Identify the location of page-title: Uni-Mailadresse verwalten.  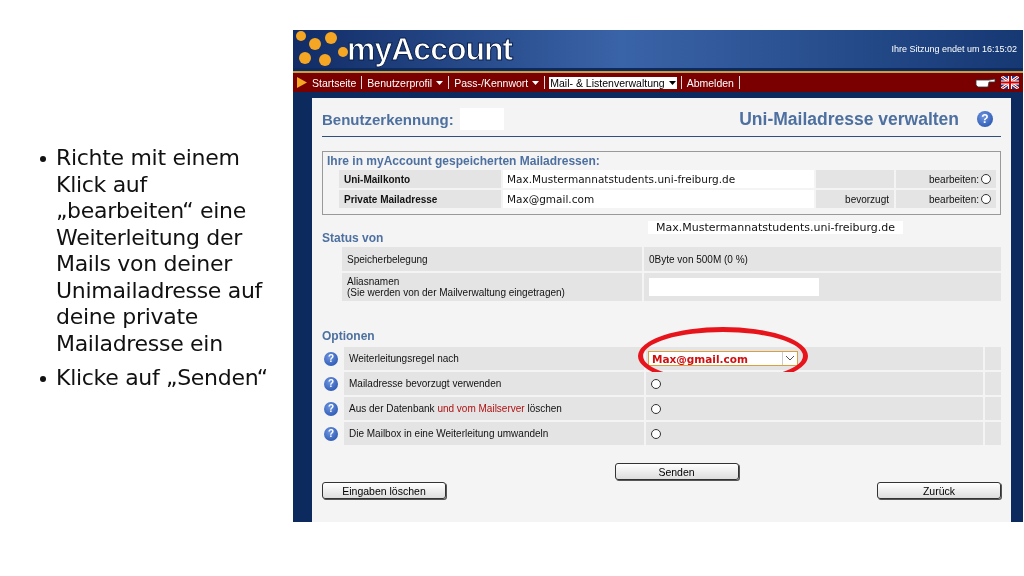
(849, 119).